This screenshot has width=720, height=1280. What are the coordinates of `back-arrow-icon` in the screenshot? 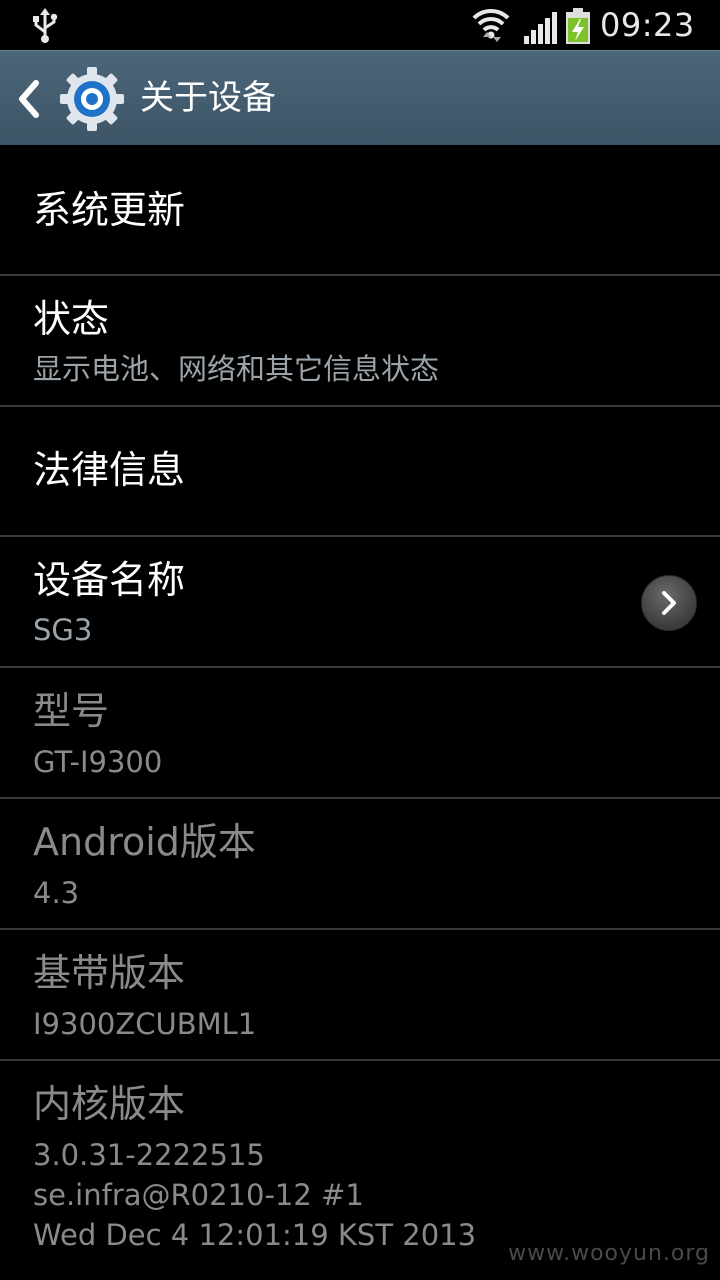 It's located at (29, 99).